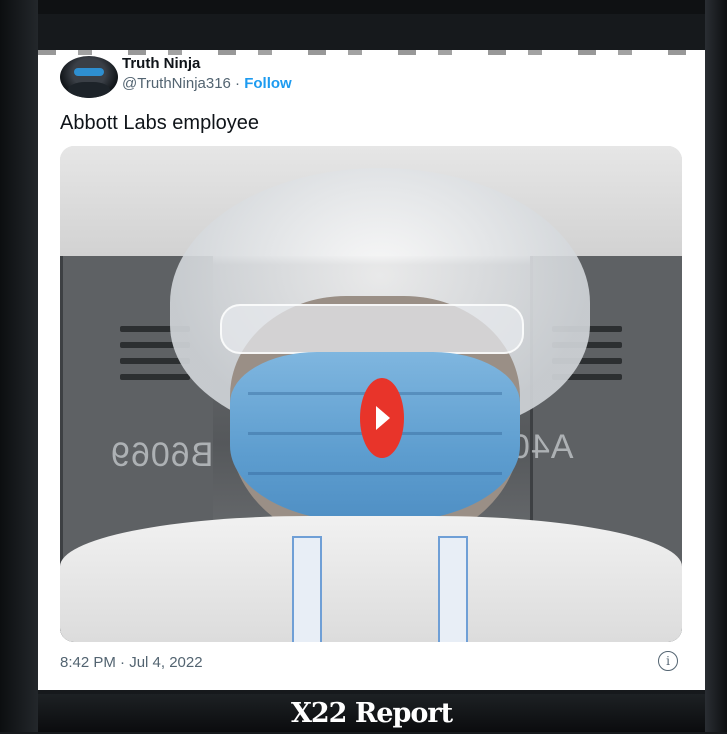  Describe the element at coordinates (155, 377) in the screenshot. I see `locker-vent` at that location.